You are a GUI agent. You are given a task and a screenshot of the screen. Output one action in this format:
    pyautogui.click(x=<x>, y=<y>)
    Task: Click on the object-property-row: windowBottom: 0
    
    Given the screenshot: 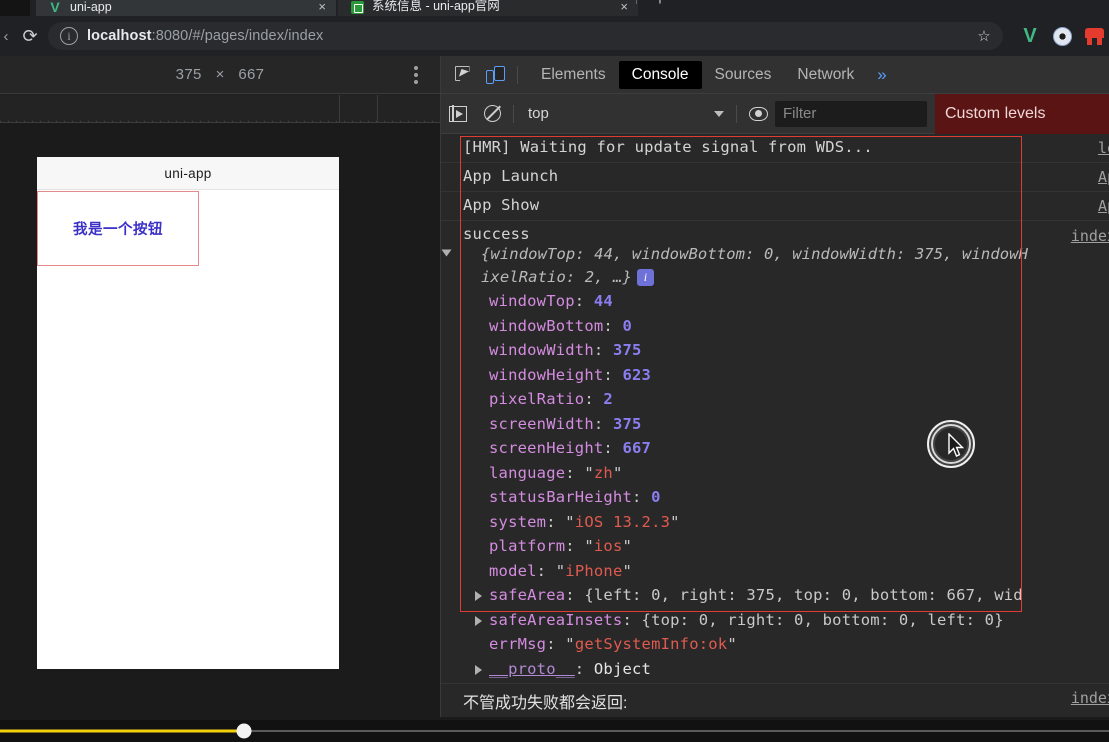 What is the action you would take?
    pyautogui.click(x=799, y=326)
    